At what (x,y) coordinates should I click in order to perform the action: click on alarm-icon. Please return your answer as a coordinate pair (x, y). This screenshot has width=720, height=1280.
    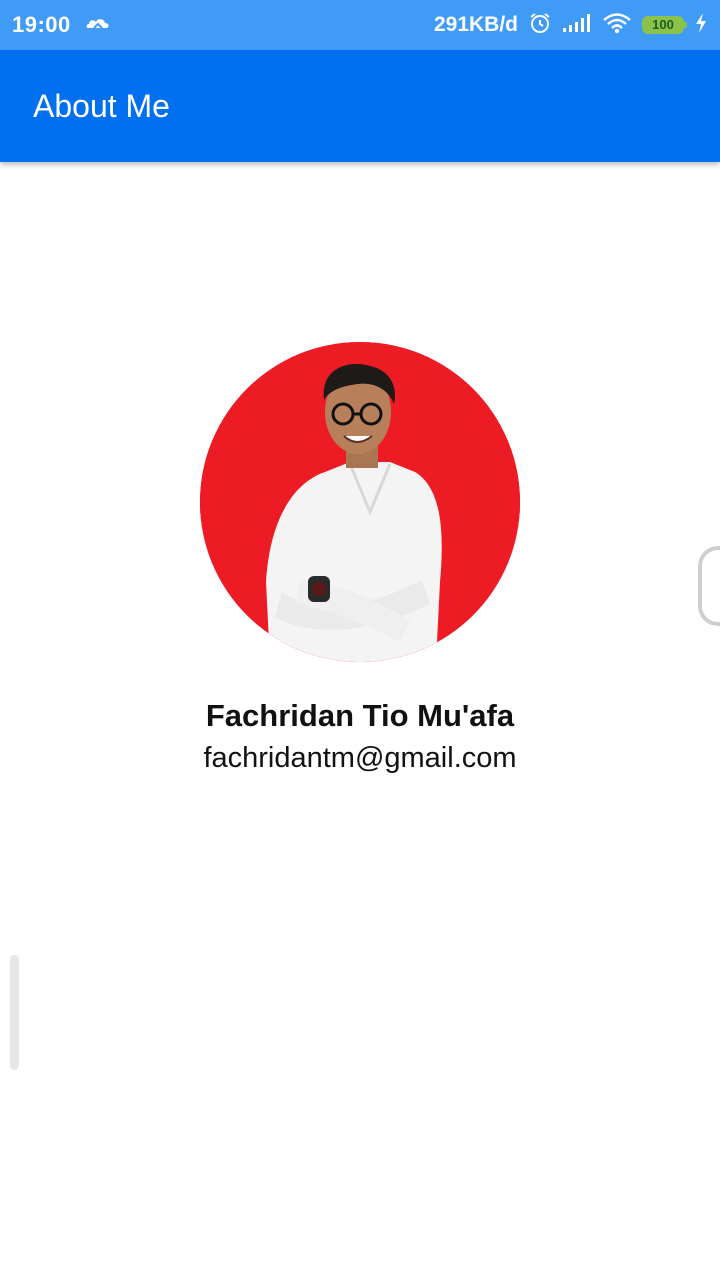
    Looking at the image, I should click on (540, 25).